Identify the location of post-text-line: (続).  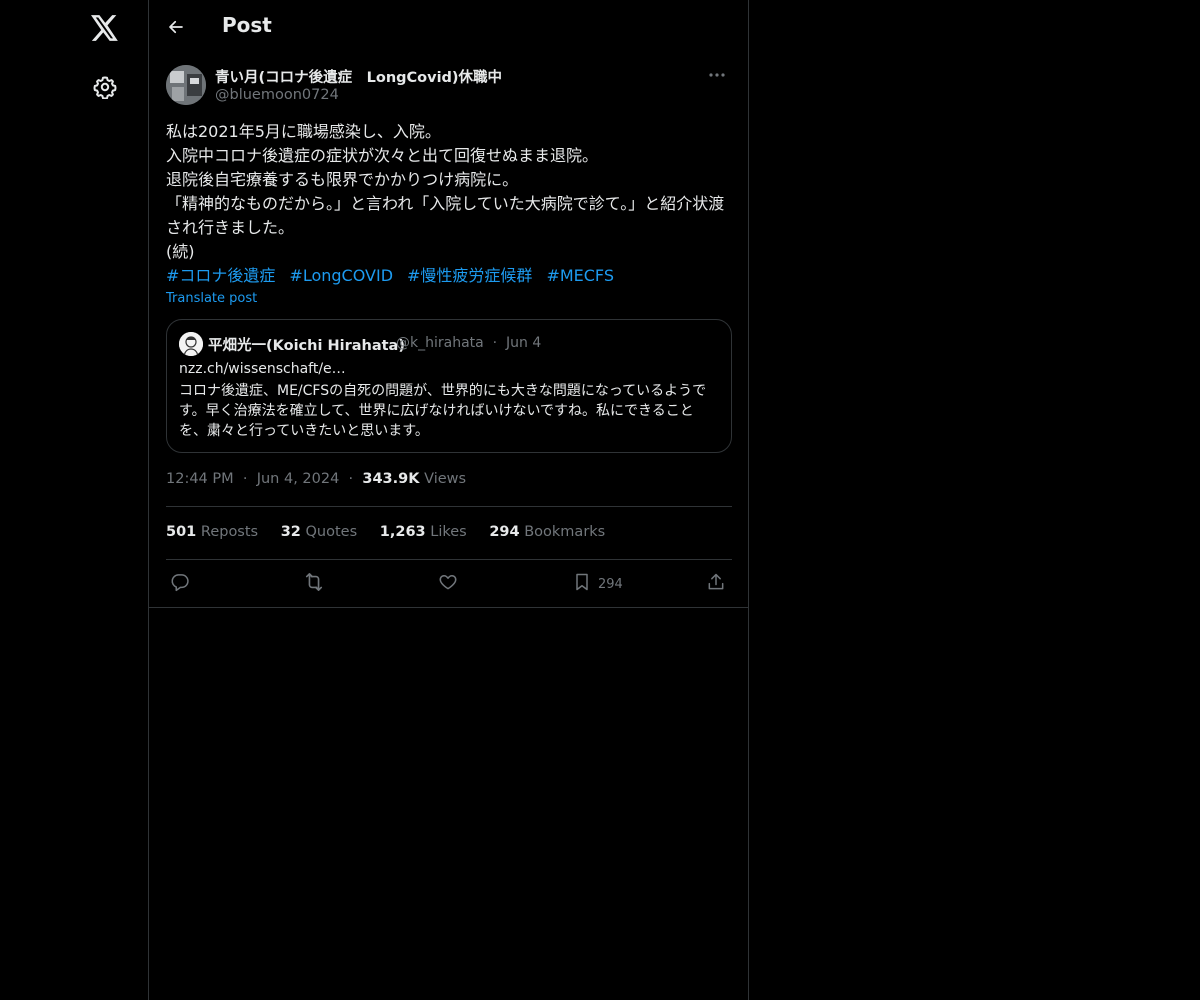
(180, 251).